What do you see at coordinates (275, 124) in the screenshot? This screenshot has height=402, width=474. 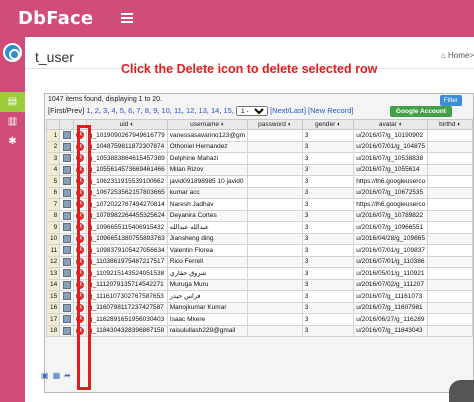 I see `column-header: password ◐` at bounding box center [275, 124].